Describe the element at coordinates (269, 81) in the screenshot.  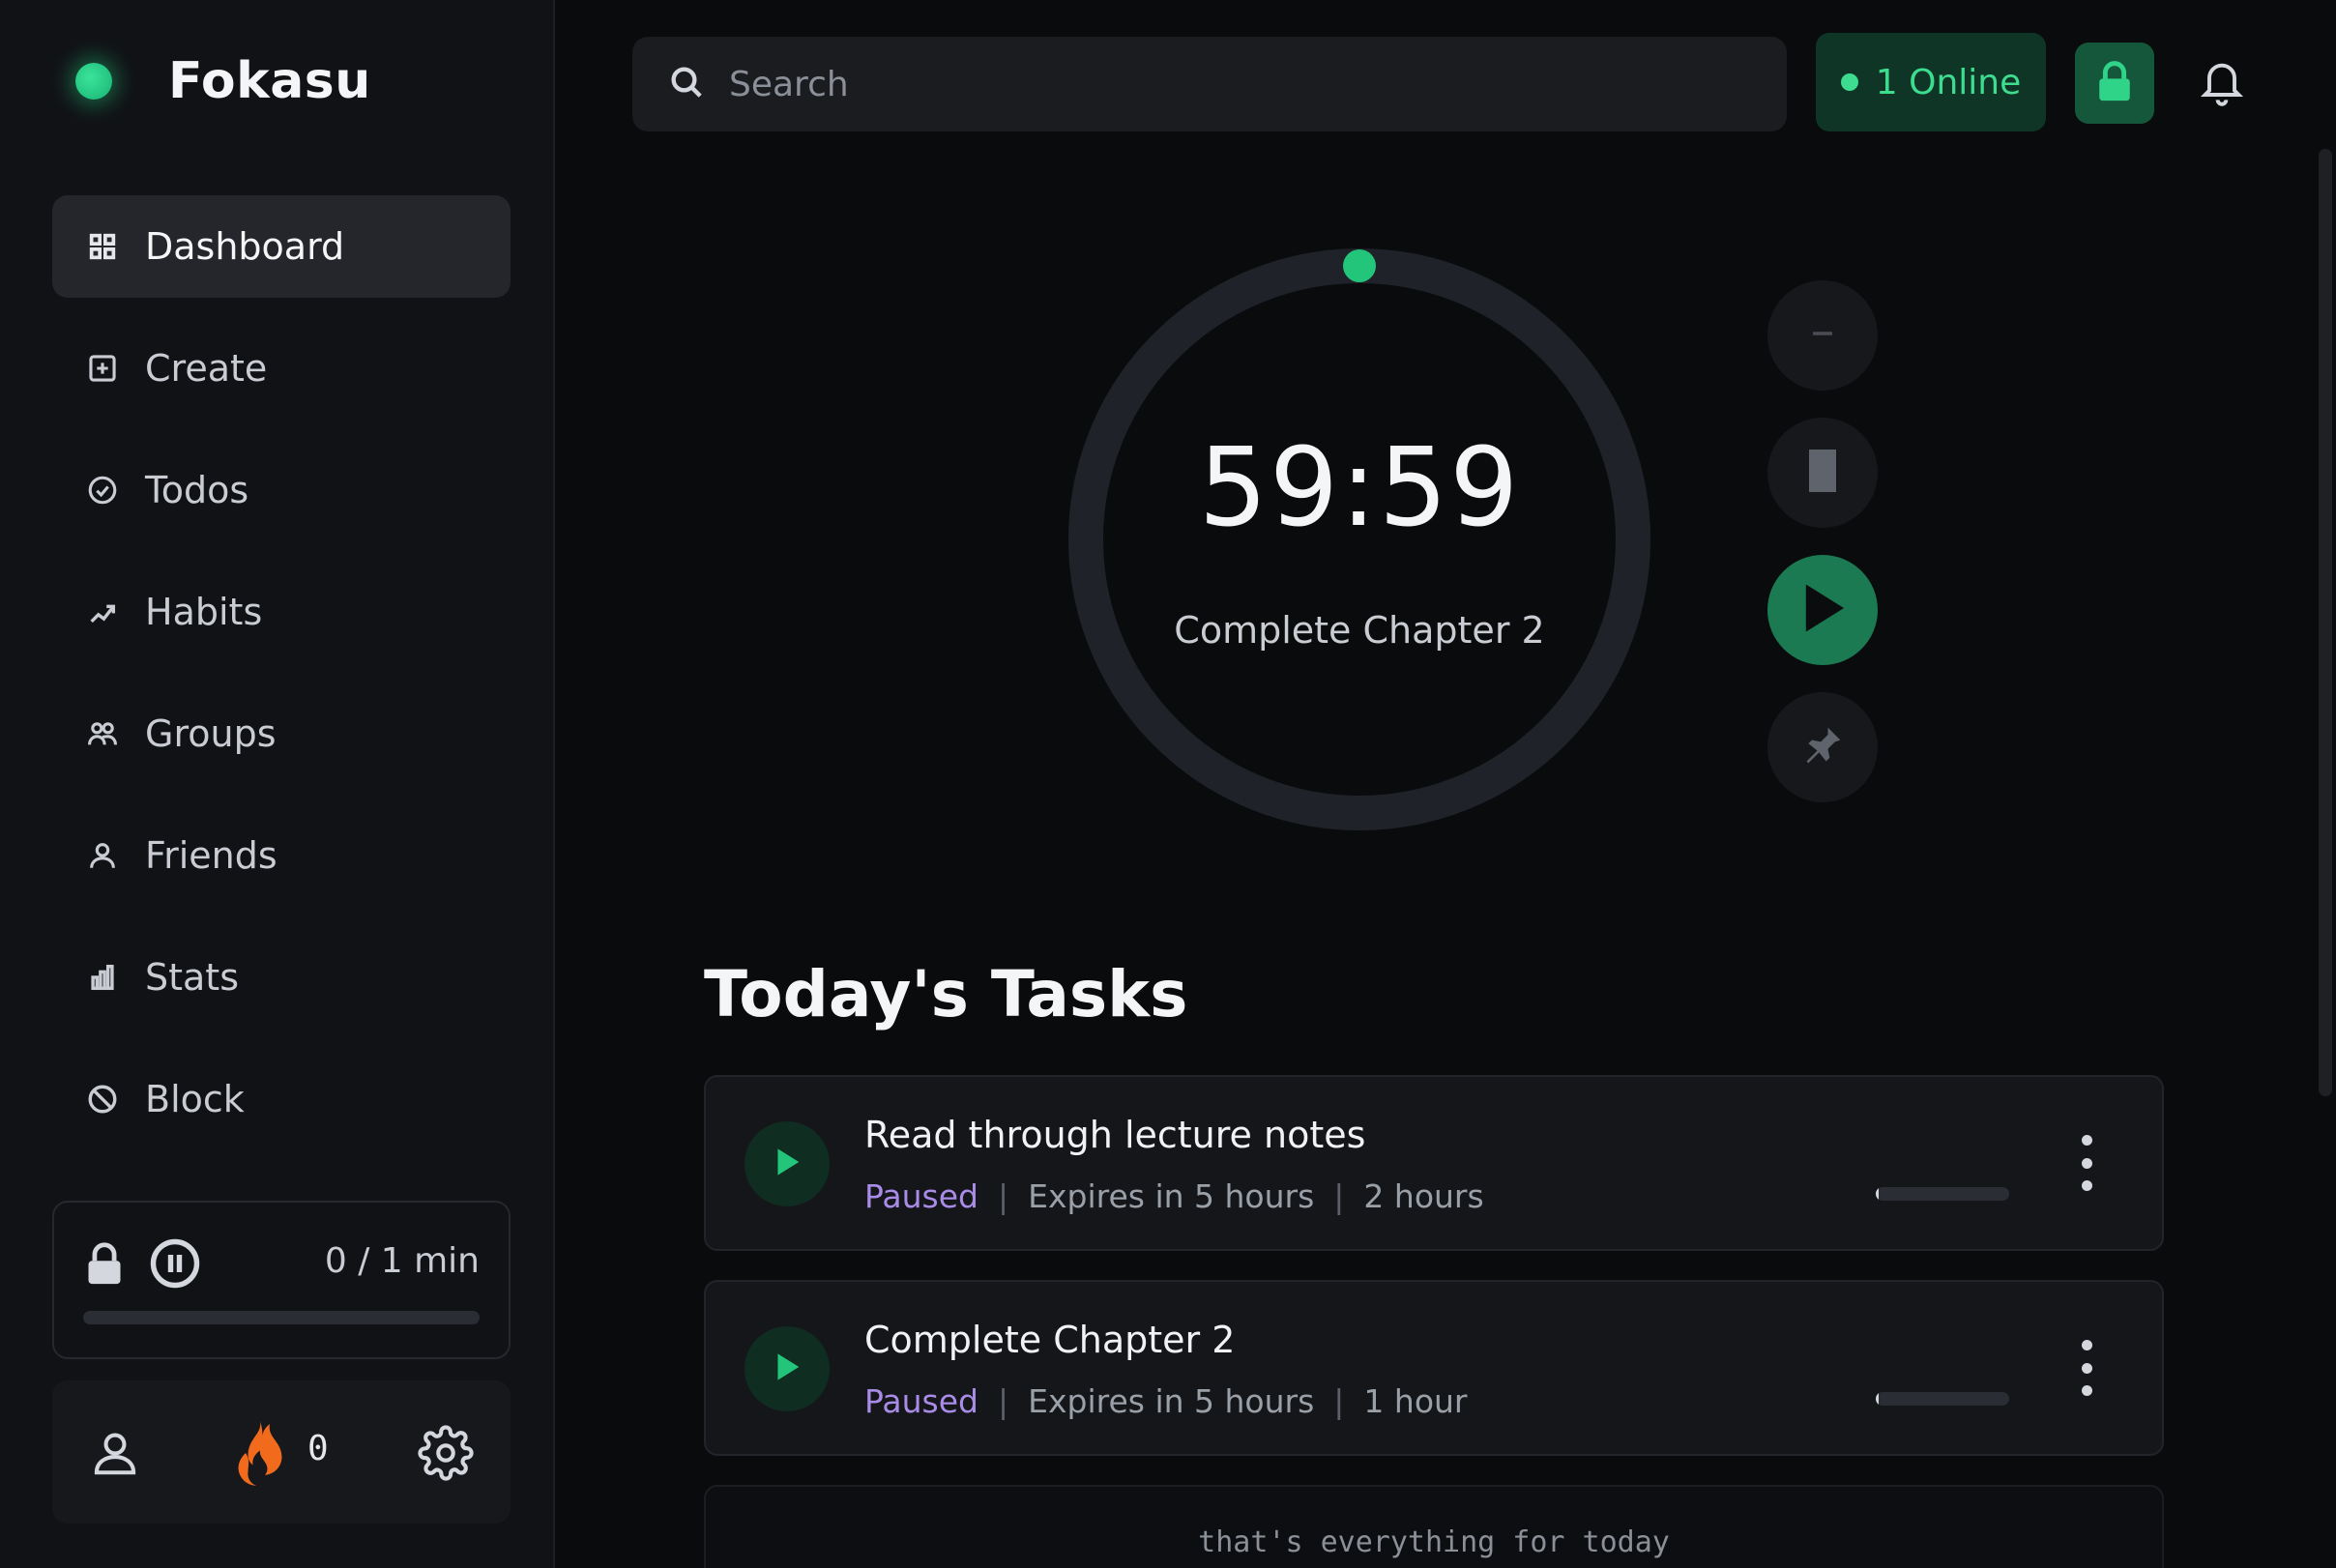
I see `brand-name: Fokasu` at that location.